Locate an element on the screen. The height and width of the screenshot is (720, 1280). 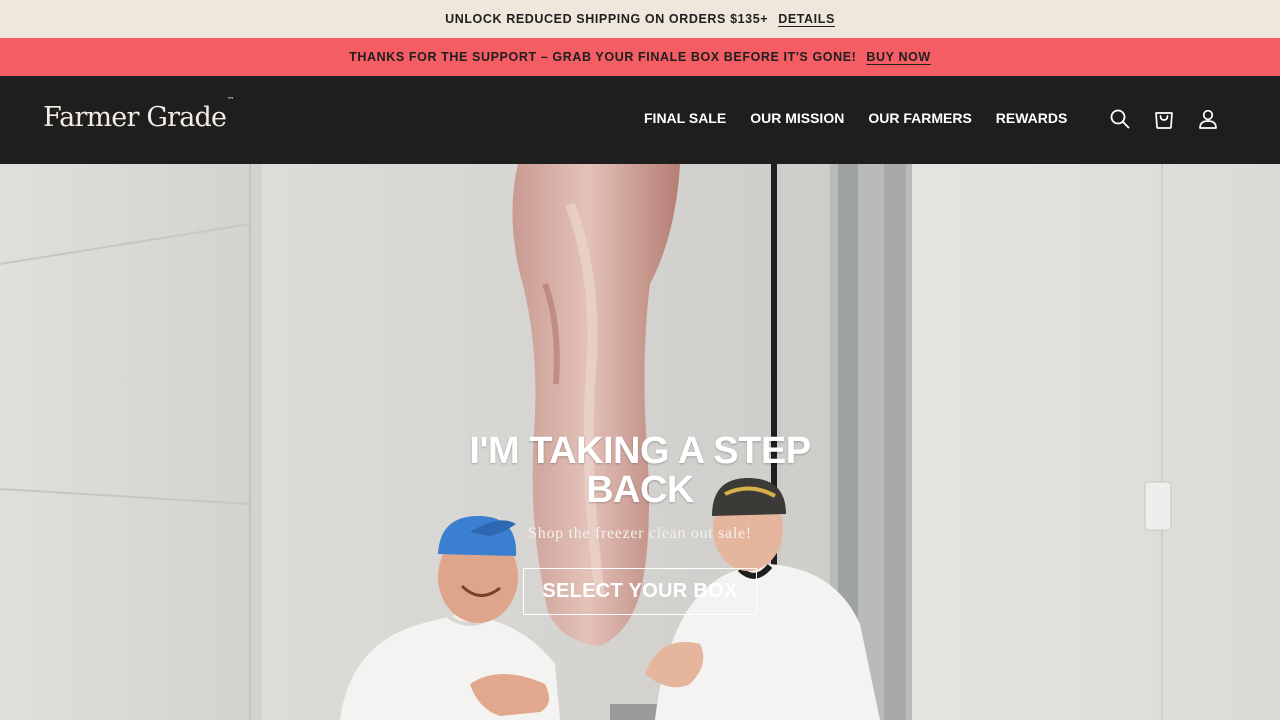
search-icon is located at coordinates (1120, 119).